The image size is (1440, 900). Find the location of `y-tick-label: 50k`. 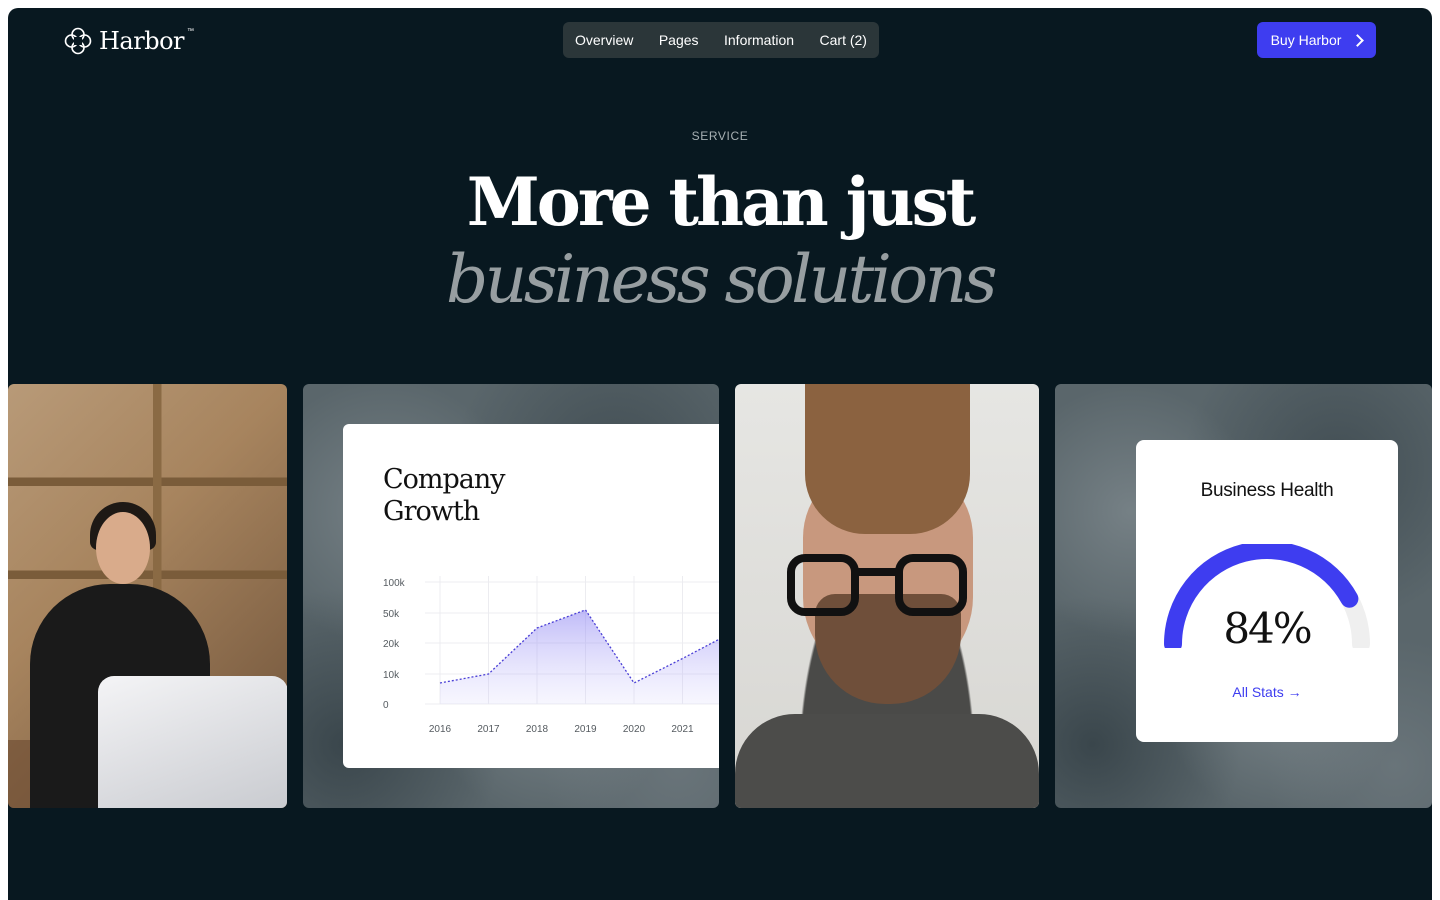

y-tick-label: 50k is located at coordinates (391, 614).